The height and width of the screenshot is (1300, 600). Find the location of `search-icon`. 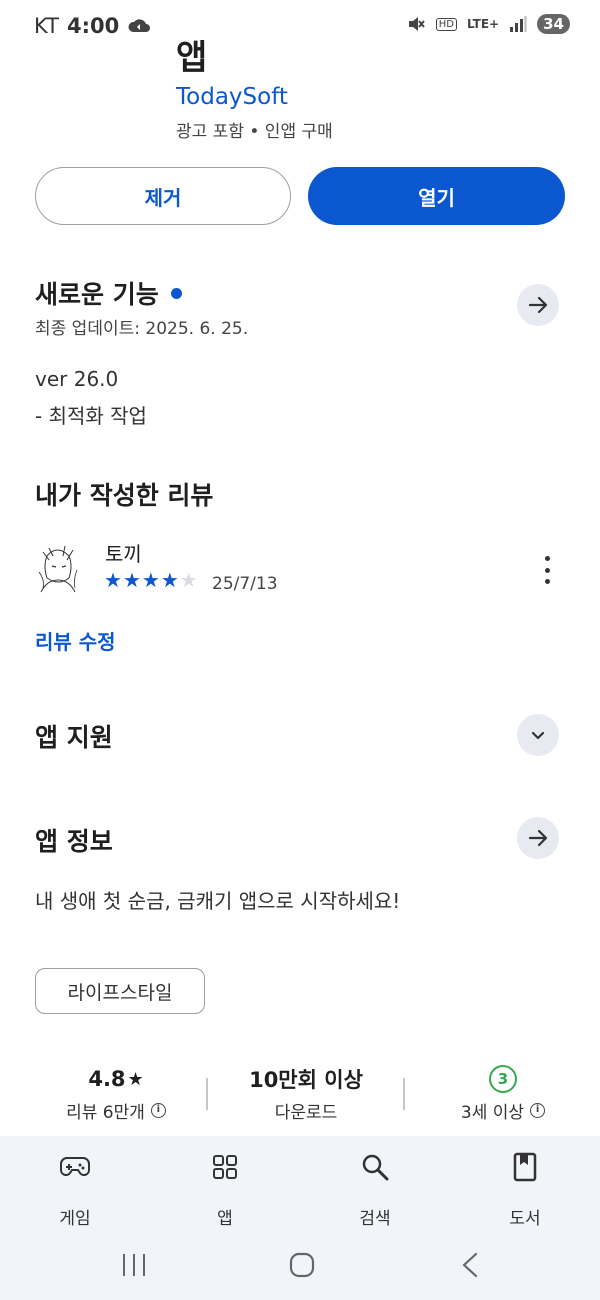

search-icon is located at coordinates (375, 1167).